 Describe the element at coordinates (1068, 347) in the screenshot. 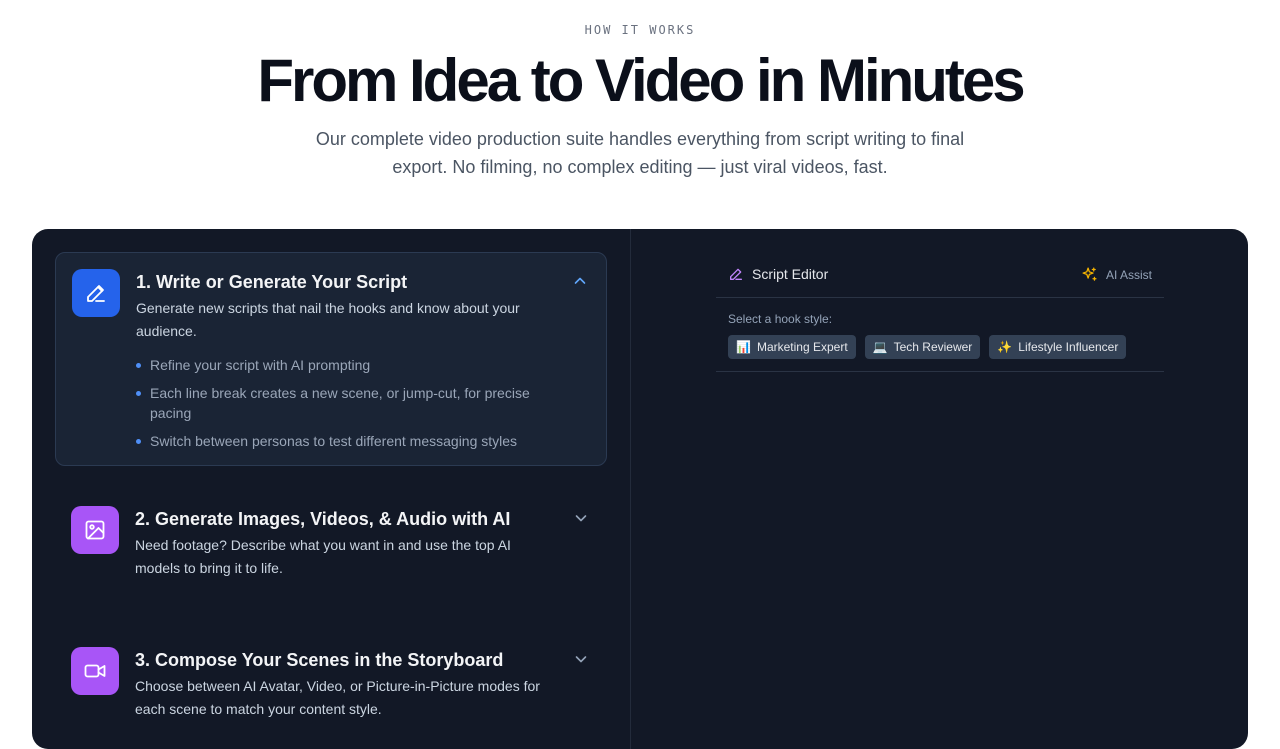

I see `hook-chip-label: Lifestyle Influencer` at that location.